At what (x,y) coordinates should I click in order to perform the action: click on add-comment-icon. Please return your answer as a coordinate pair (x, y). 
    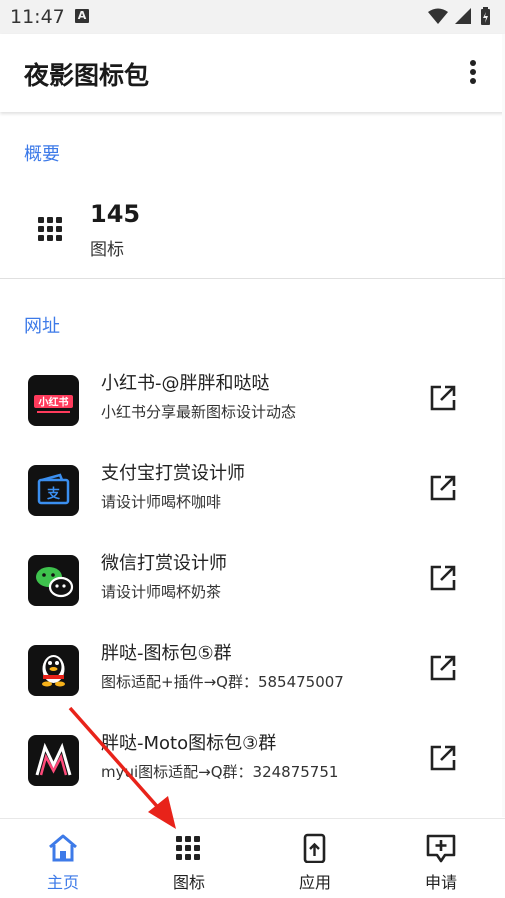
    Looking at the image, I should click on (441, 850).